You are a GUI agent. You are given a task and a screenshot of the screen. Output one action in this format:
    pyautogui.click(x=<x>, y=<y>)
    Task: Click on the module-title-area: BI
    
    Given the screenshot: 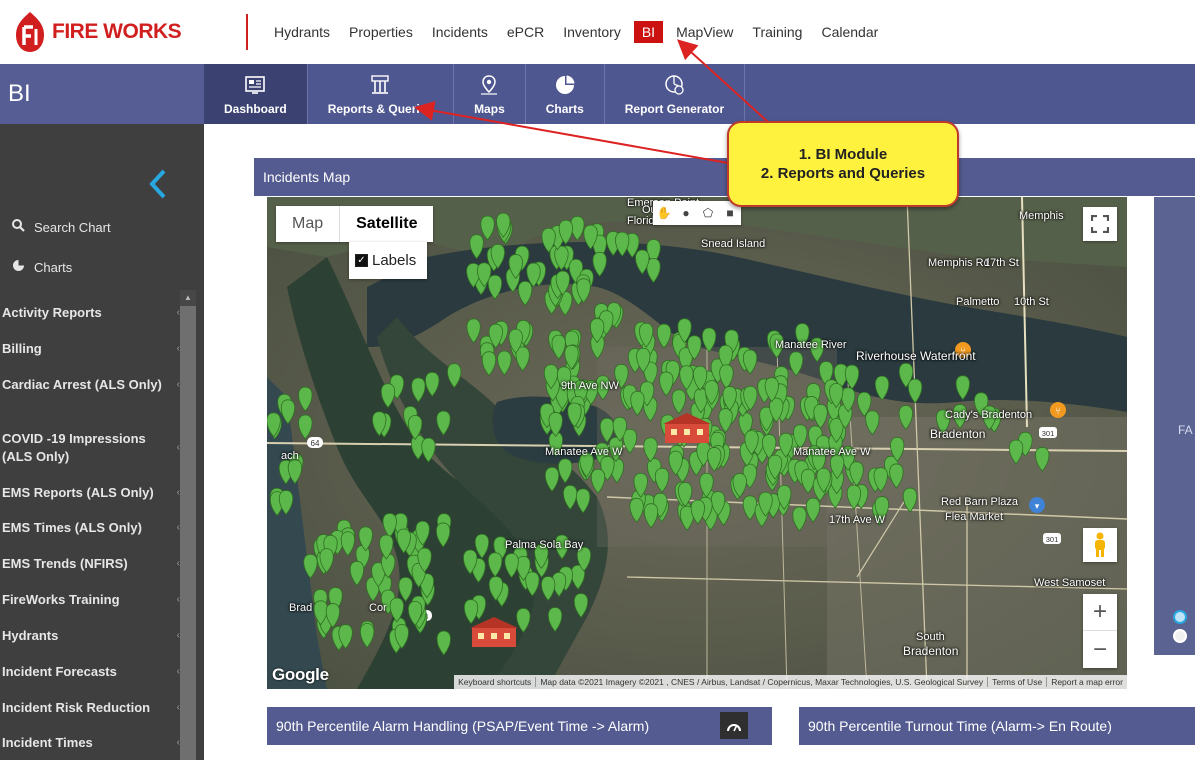 What is the action you would take?
    pyautogui.click(x=102, y=94)
    